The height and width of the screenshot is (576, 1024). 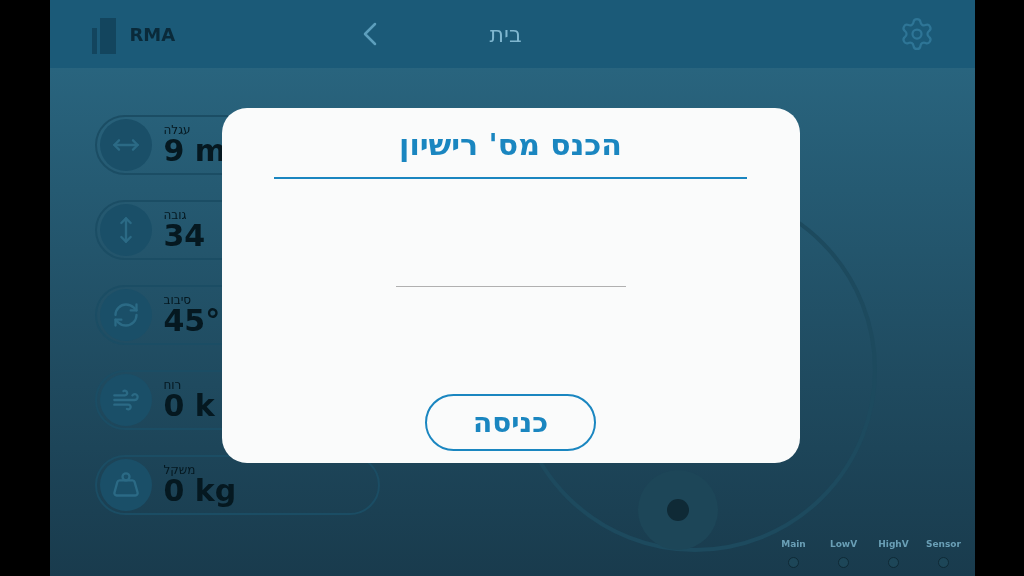 I want to click on indicator-label: Main, so click(x=793, y=544).